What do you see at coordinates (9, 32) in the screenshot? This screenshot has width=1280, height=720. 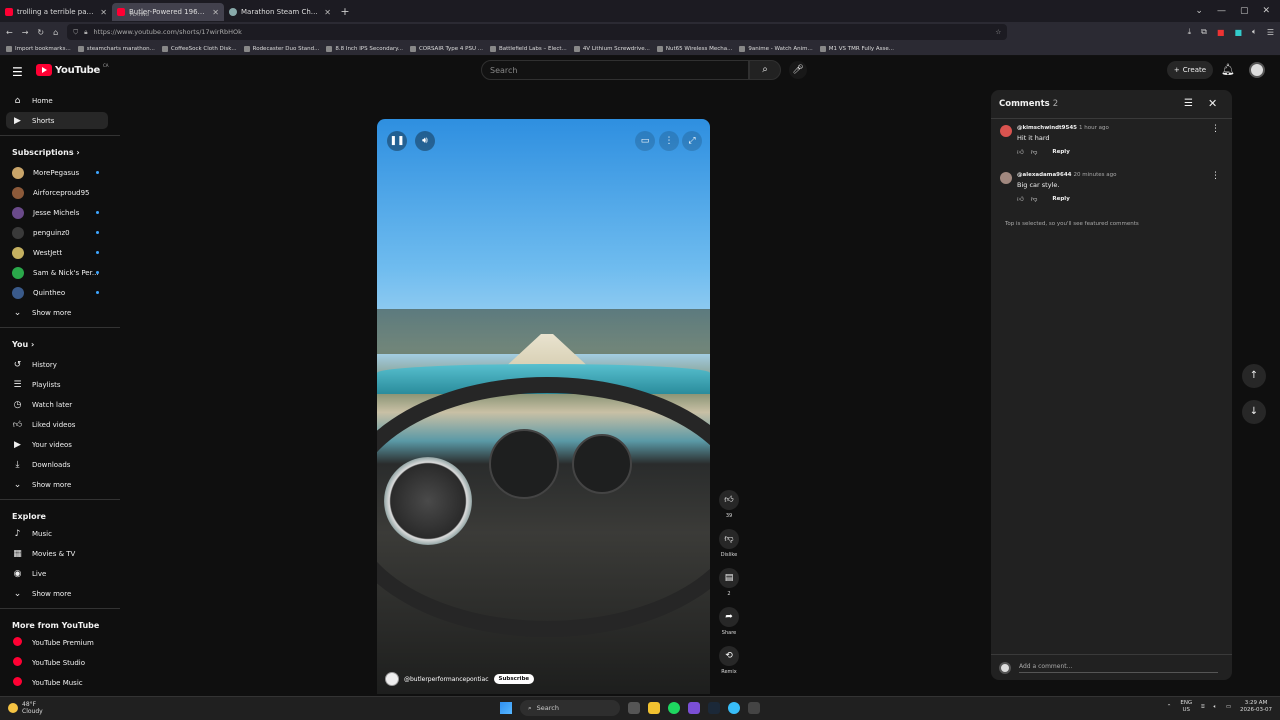 I see `back-icon: ←` at bounding box center [9, 32].